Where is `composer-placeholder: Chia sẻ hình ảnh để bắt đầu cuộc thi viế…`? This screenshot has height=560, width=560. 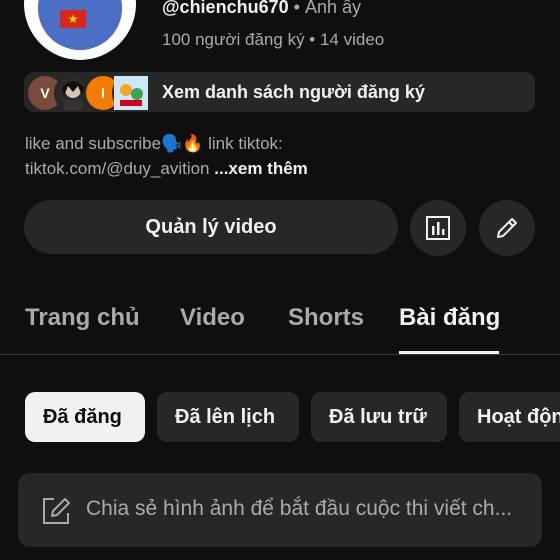
composer-placeholder: Chia sẻ hình ảnh để bắt đầu cuộc thi viế… is located at coordinates (299, 508).